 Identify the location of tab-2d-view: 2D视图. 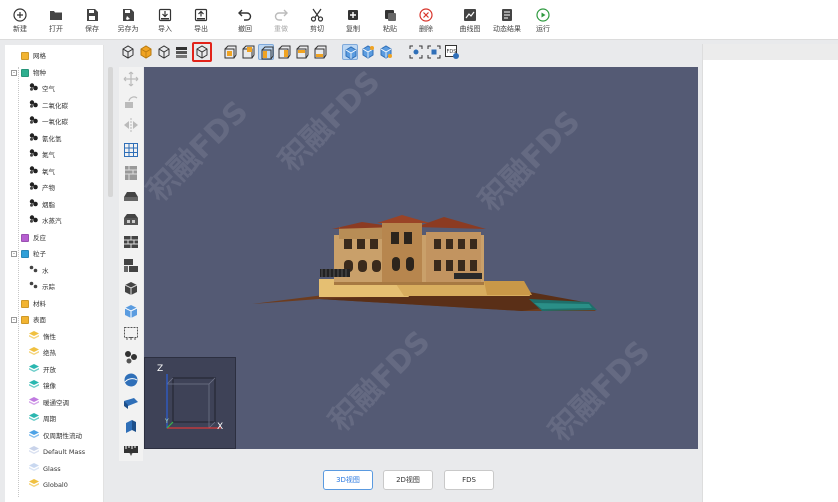
(408, 480).